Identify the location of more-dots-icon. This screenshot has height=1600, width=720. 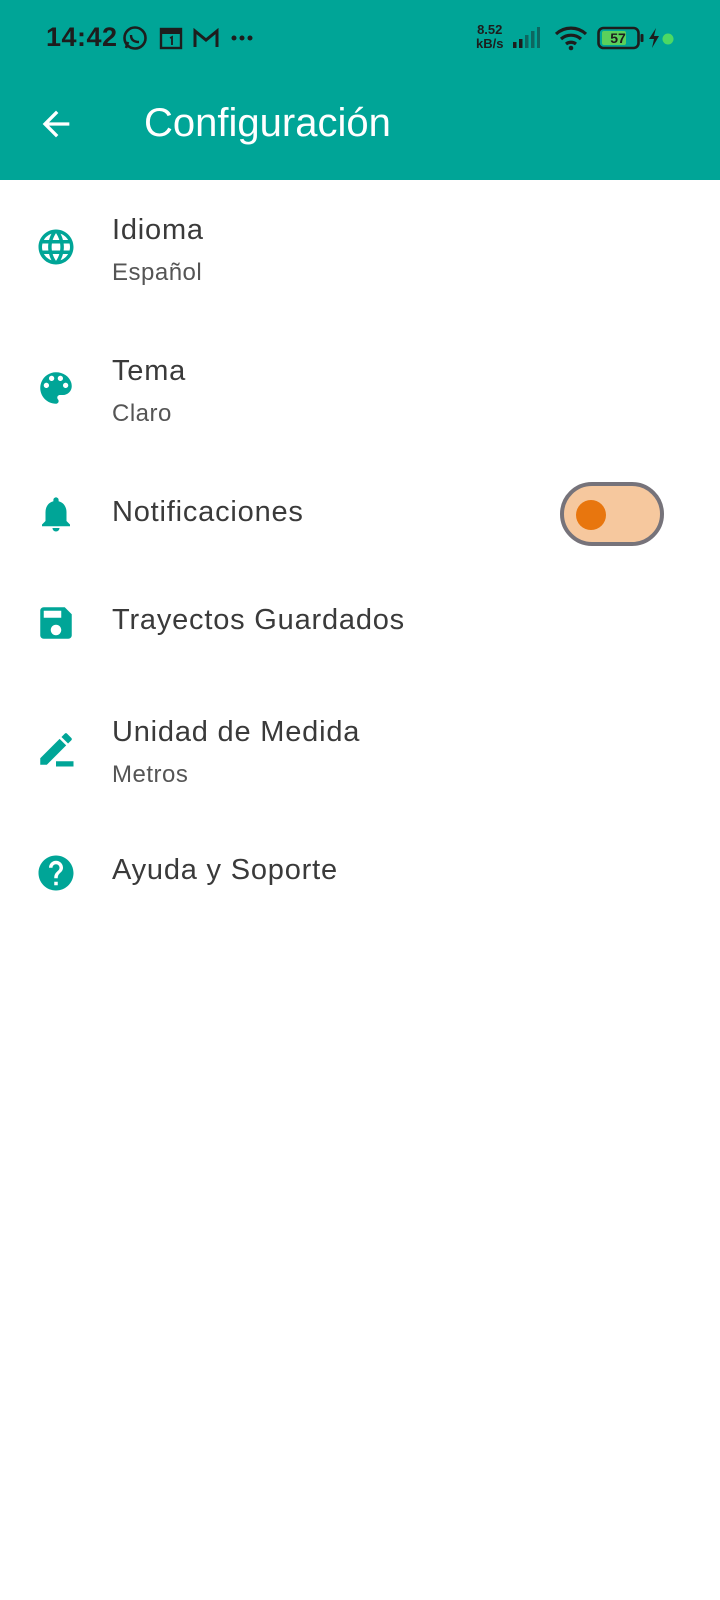
(242, 38).